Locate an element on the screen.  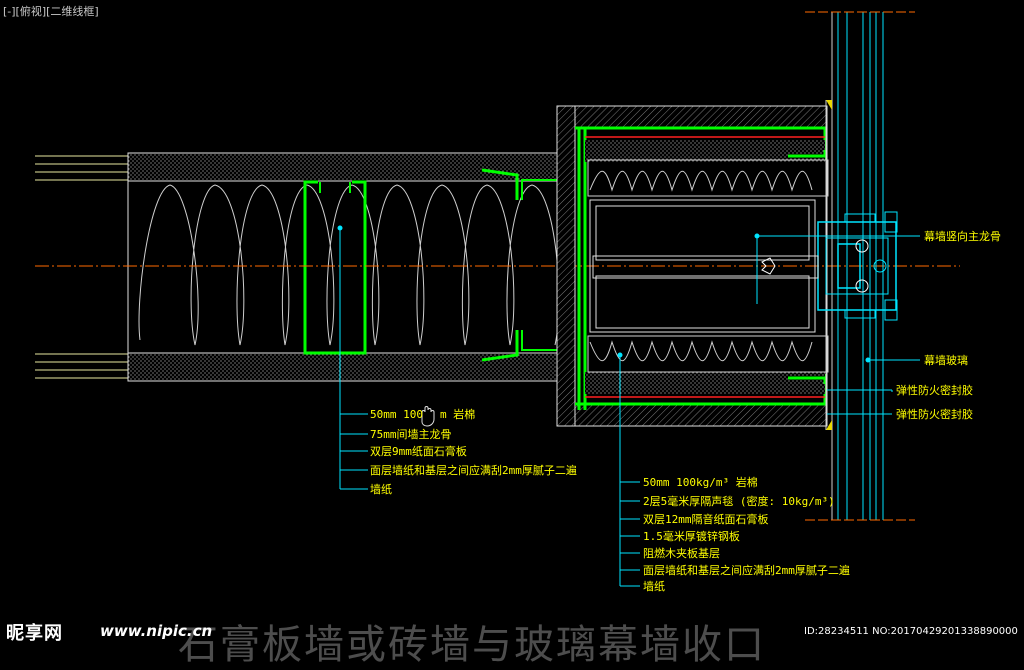
image-id-text: ID:28234511 NO:20170429201338890000 is located at coordinates (911, 631).